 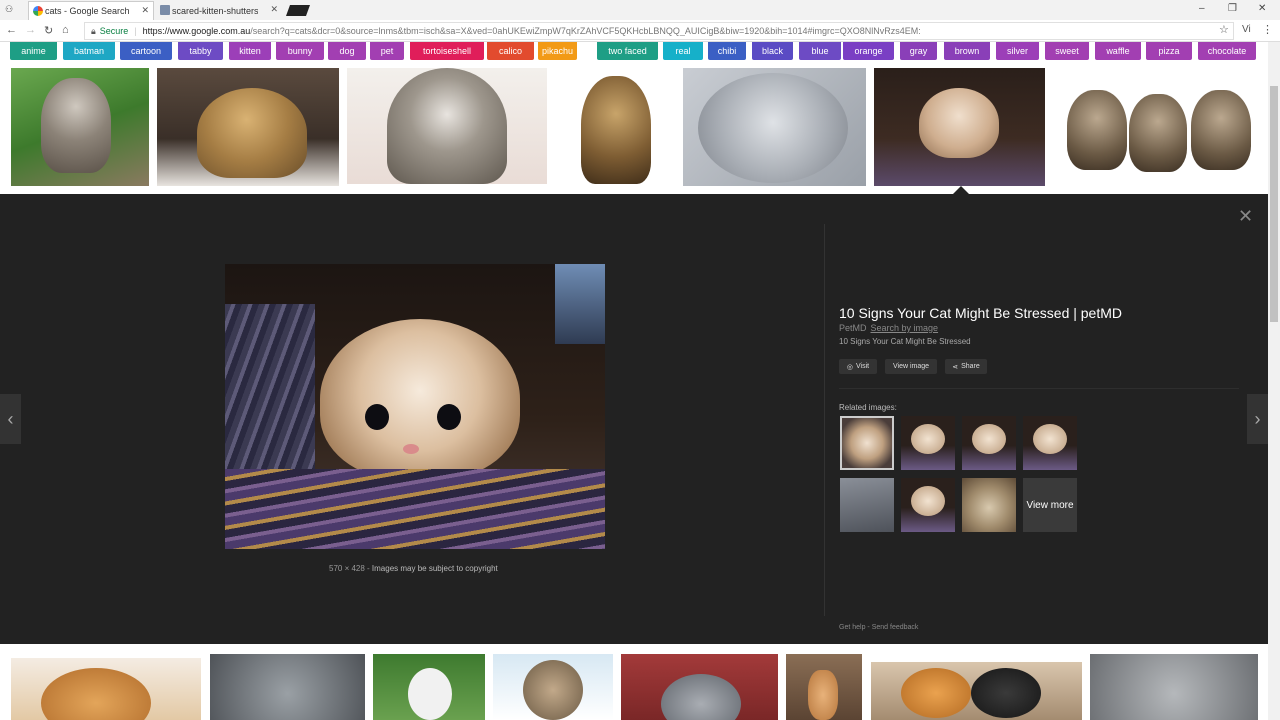 What do you see at coordinates (868, 407) in the screenshot?
I see `related-images-heading: Related images:` at bounding box center [868, 407].